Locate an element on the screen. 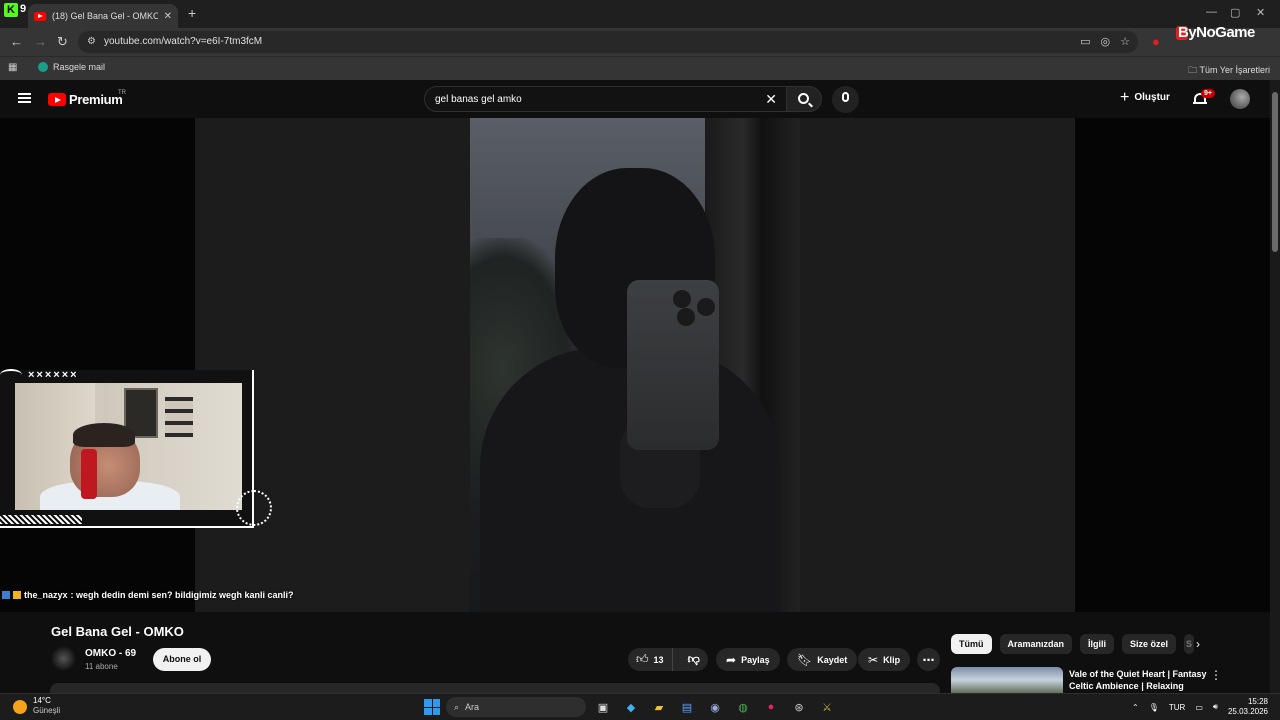 This screenshot has width=1280, height=720. channel-name: OMKO - 69 is located at coordinates (110, 653).